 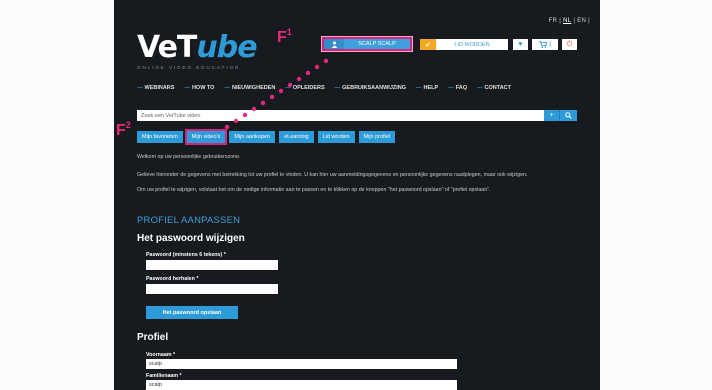 I want to click on password-repeat-field, so click(x=212, y=289).